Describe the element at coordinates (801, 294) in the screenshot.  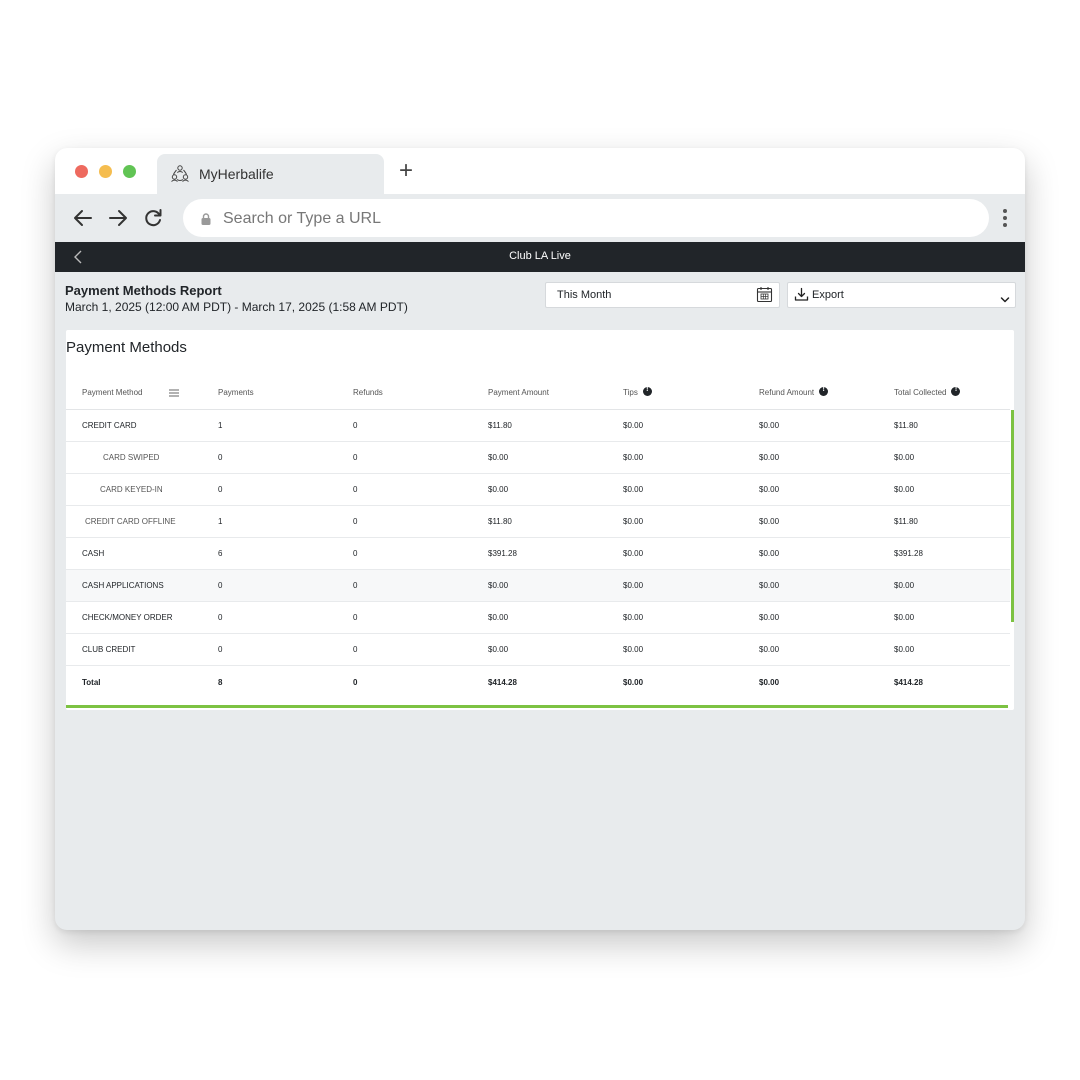
I see `download-icon` at that location.